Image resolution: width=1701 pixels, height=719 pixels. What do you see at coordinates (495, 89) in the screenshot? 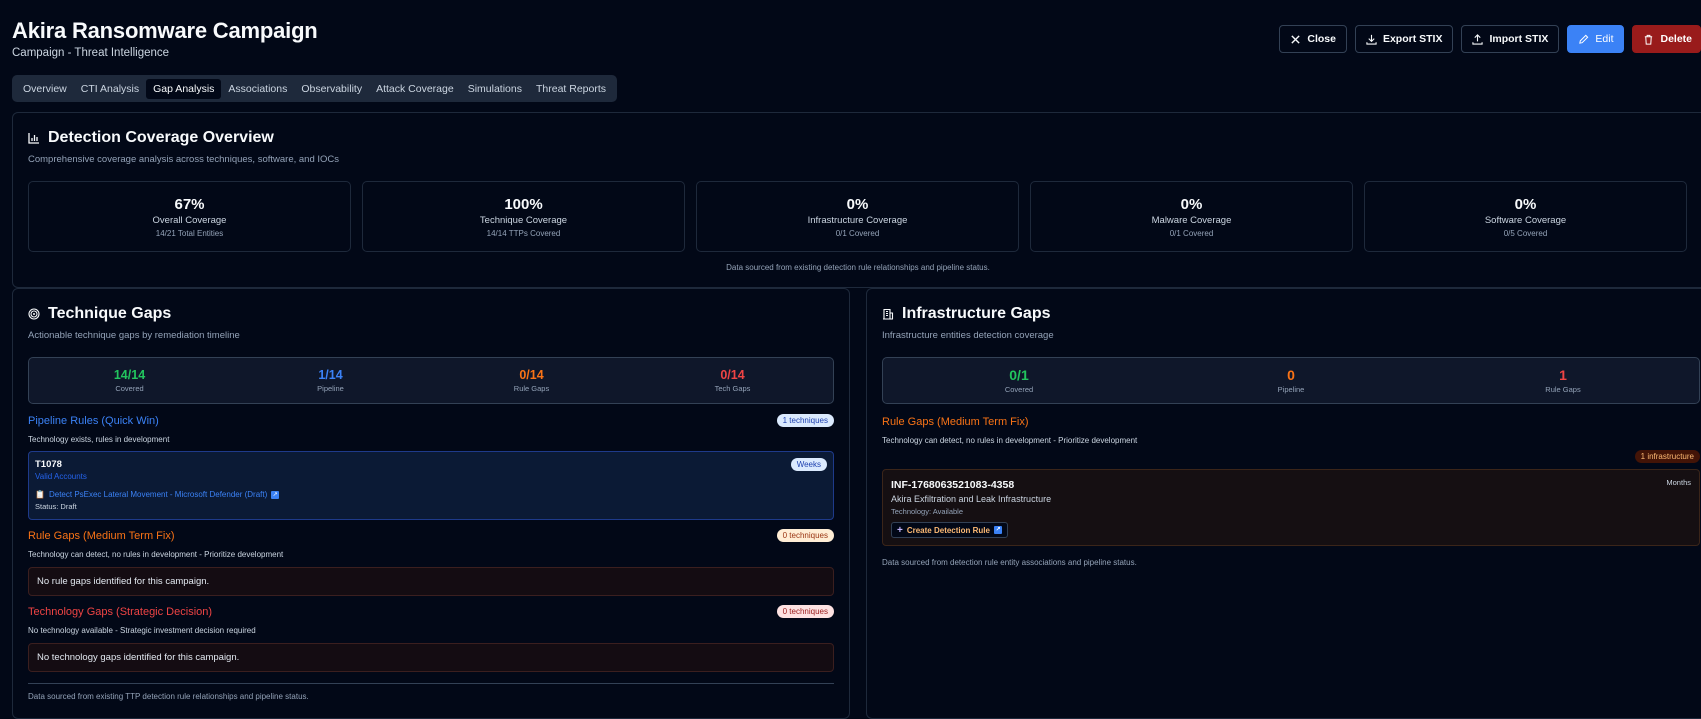
I see `tab-simulations: Simulations` at bounding box center [495, 89].